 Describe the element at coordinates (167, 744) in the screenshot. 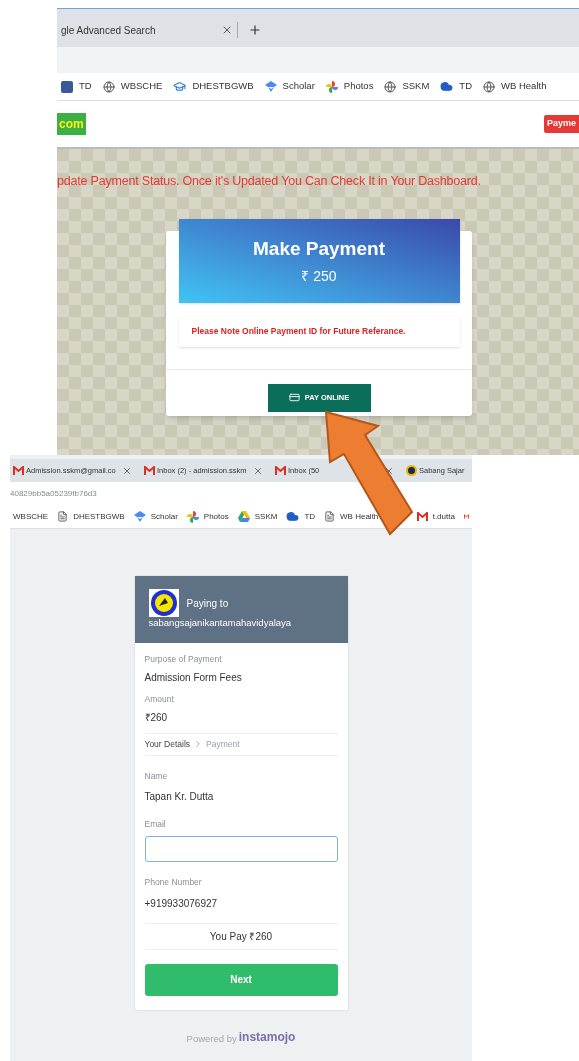

I see `step-tab: Your Details` at that location.